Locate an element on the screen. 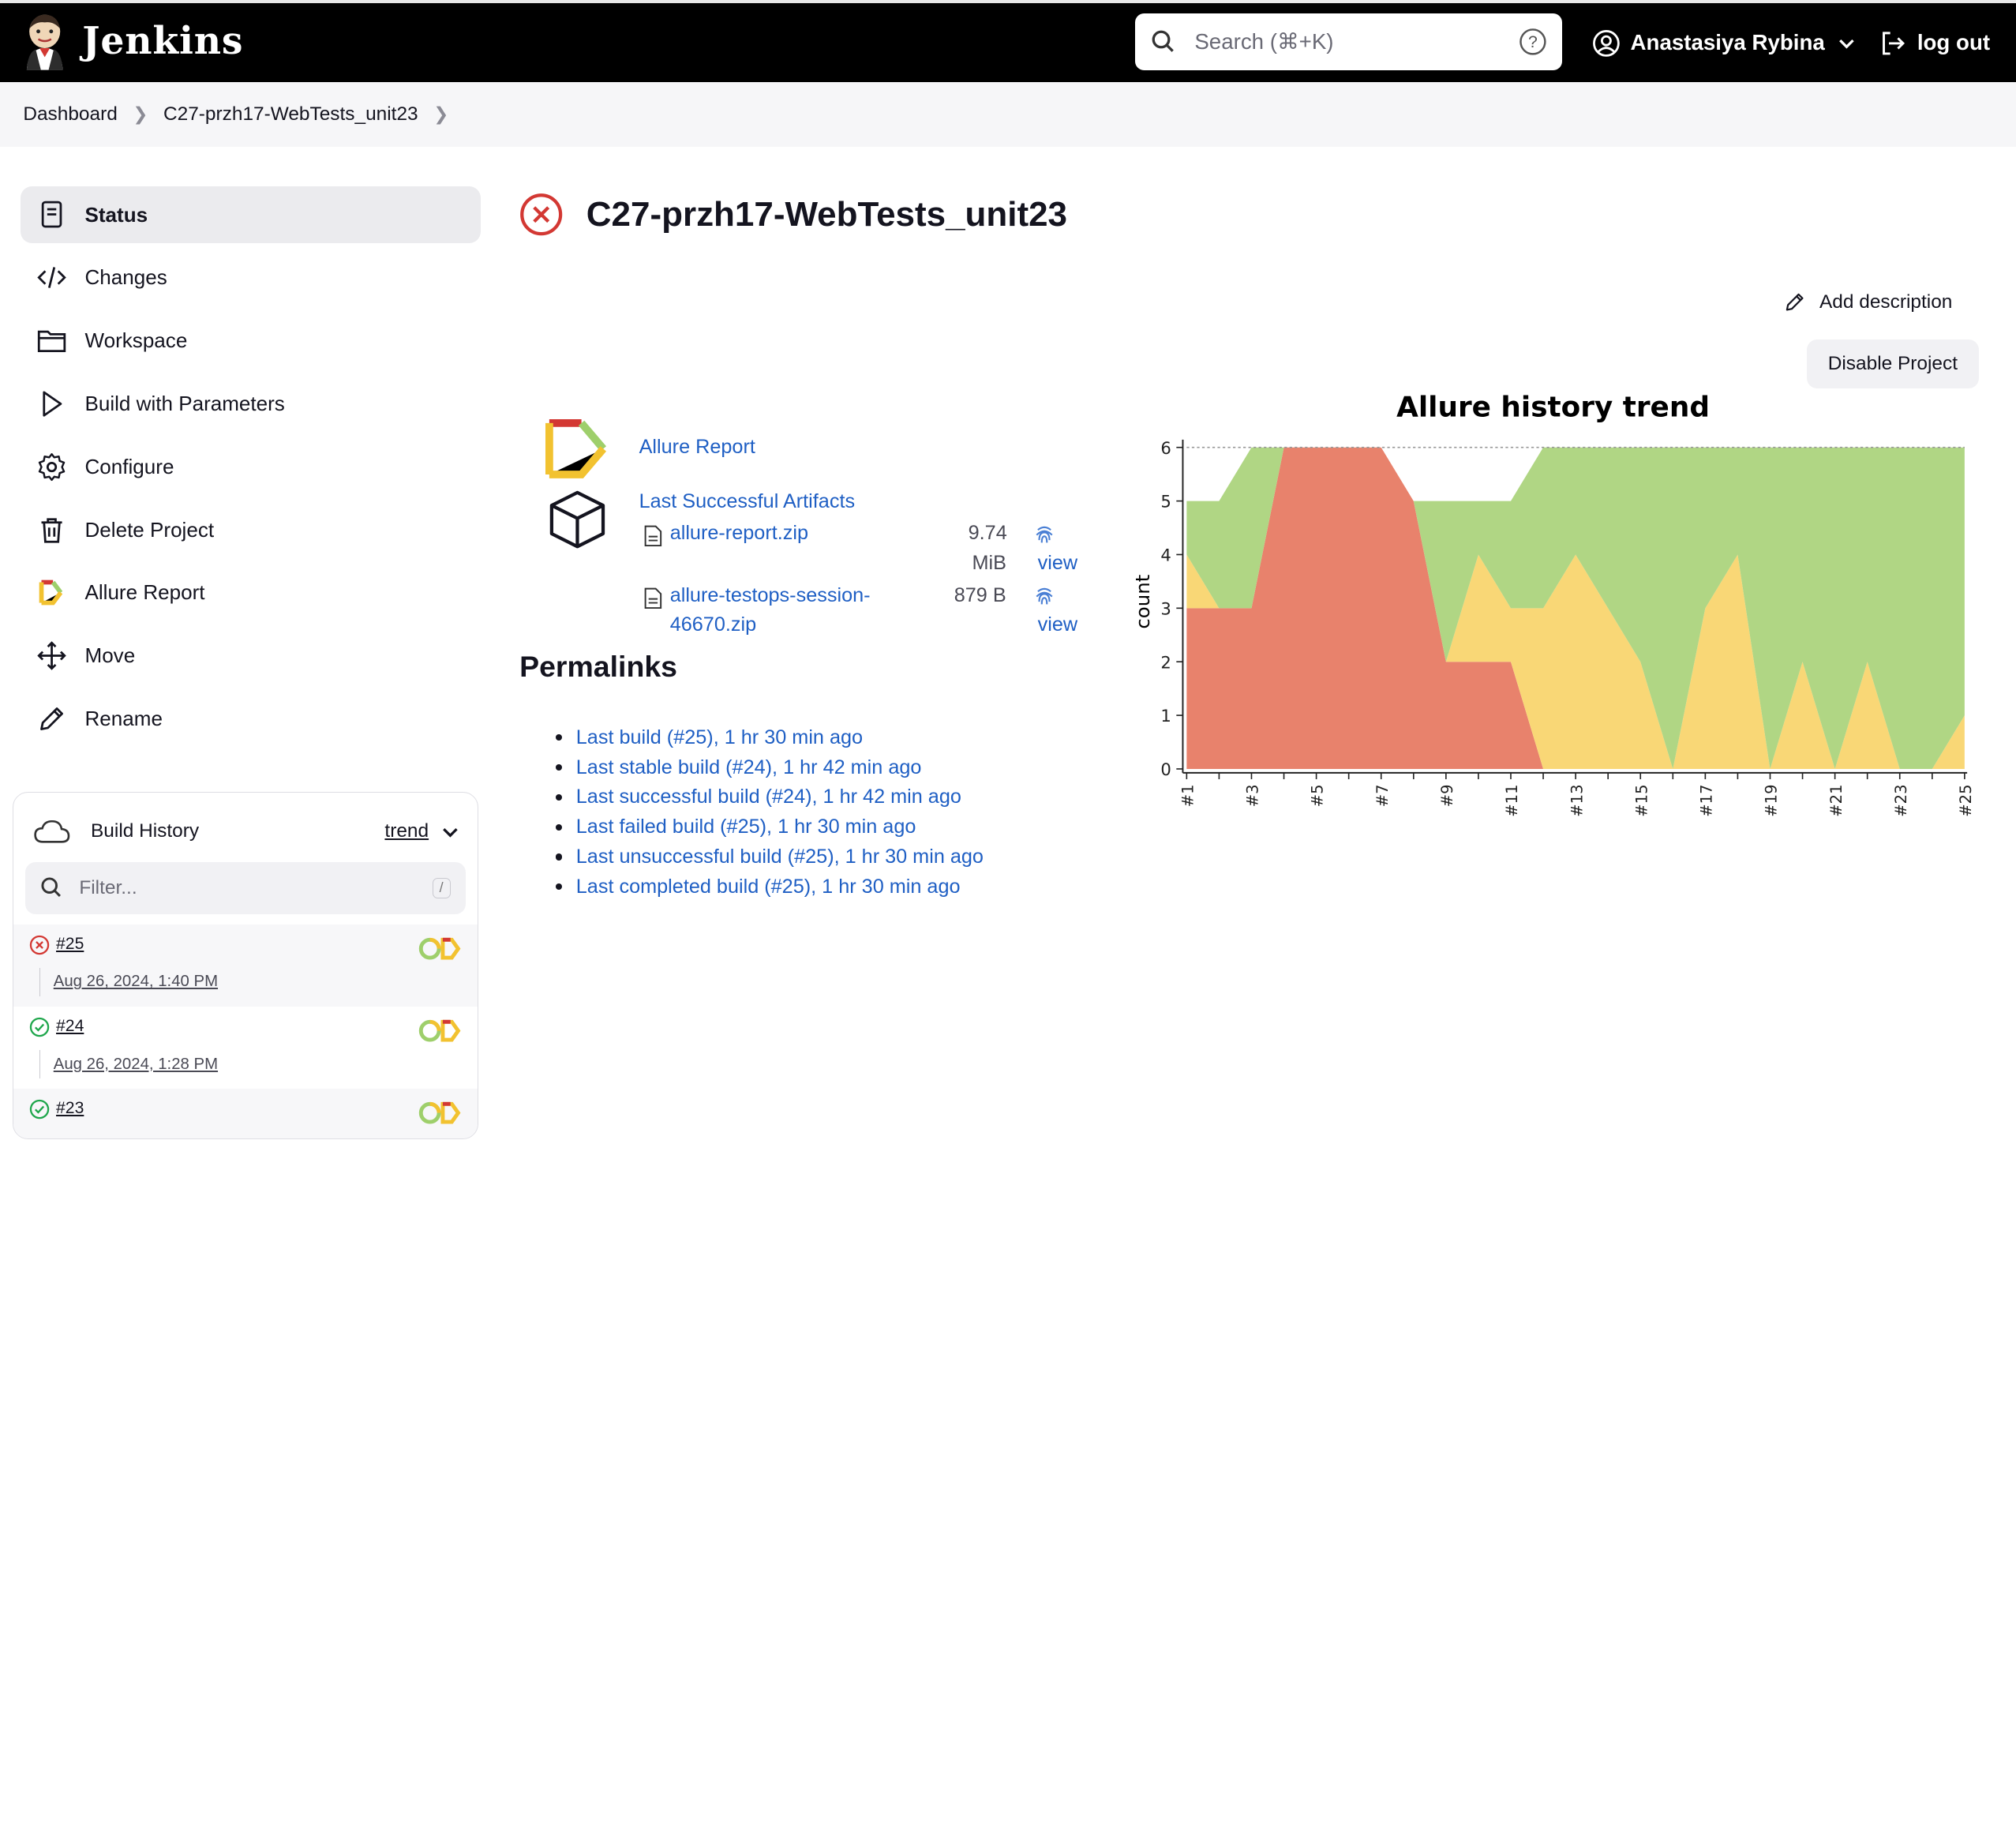 This screenshot has width=2016, height=1834. page-title: C27-przh17-WebTests_unit23 is located at coordinates (827, 214).